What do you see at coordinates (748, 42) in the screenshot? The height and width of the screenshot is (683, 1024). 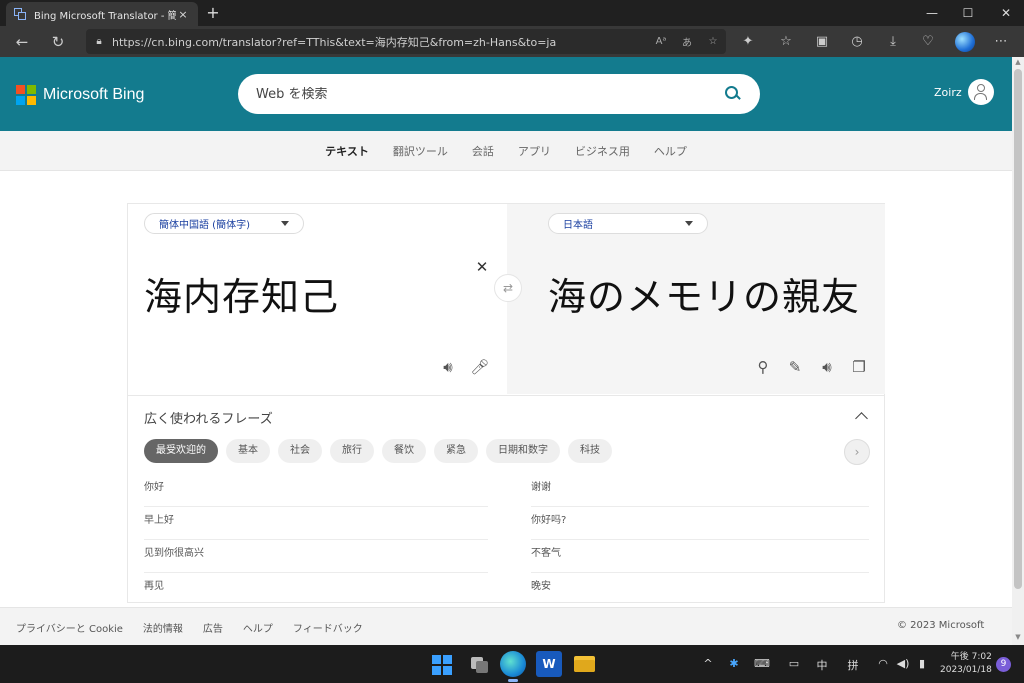 I see `extensions-icon: ✦` at bounding box center [748, 42].